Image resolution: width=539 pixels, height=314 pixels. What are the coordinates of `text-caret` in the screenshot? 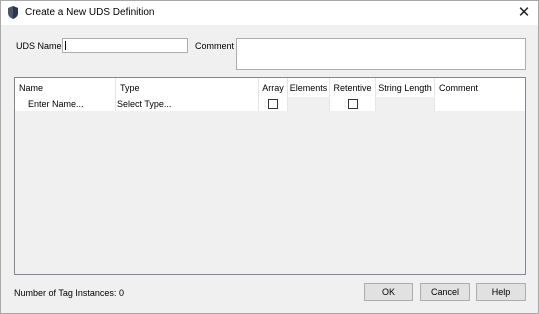 It's located at (65, 45).